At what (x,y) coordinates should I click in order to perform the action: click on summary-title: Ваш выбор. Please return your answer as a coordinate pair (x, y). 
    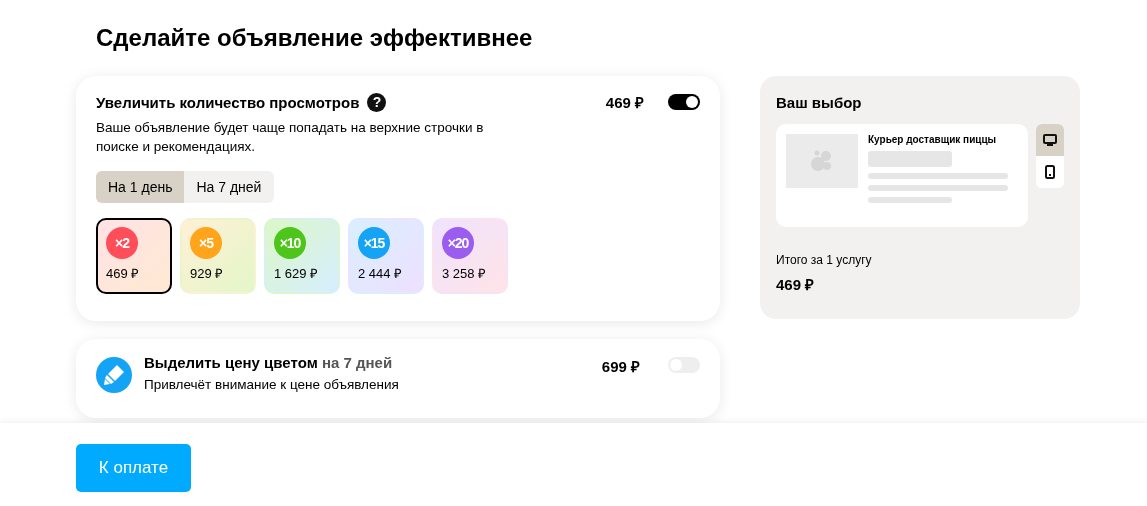
    Looking at the image, I should click on (819, 102).